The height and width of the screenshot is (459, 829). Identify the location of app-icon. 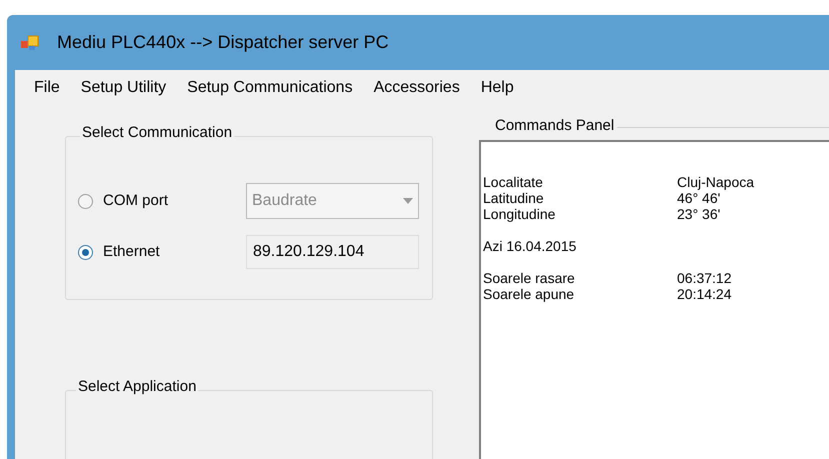
(30, 42).